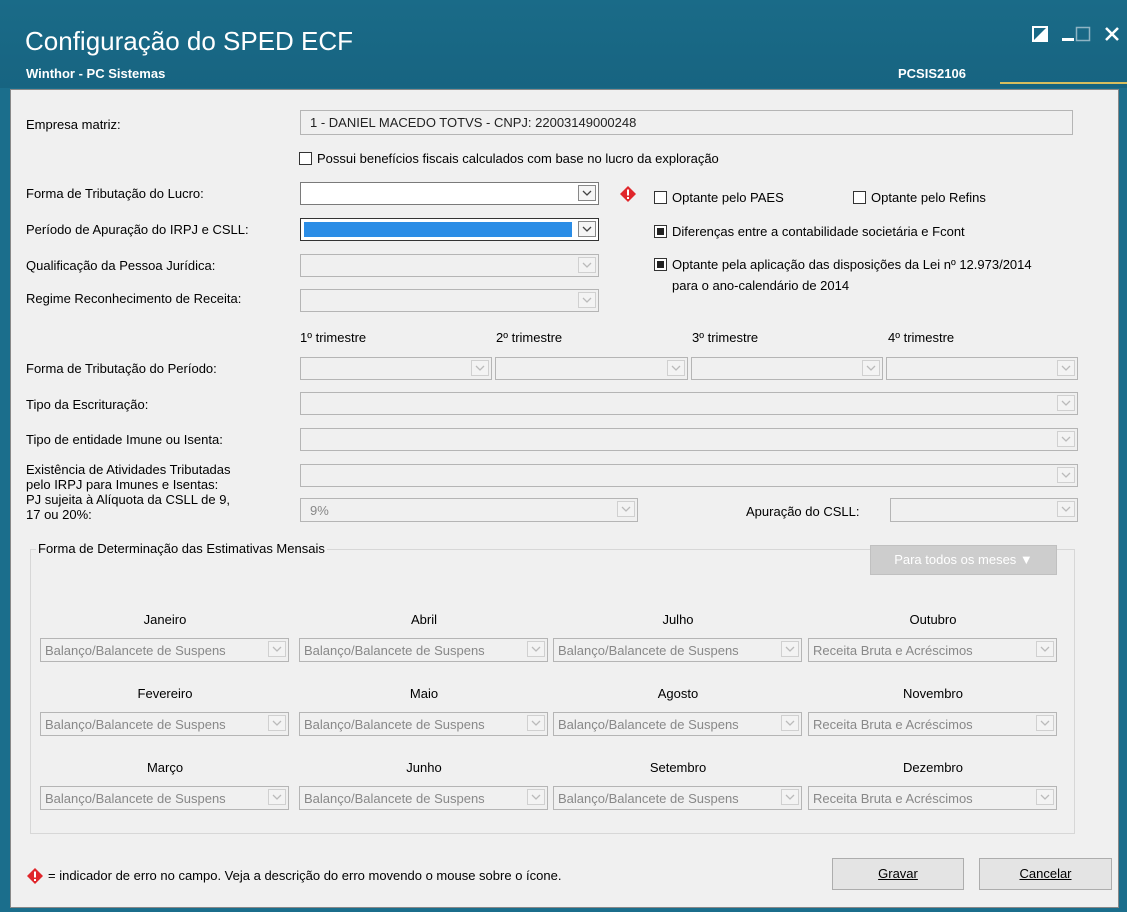 The image size is (1127, 912). What do you see at coordinates (689, 475) in the screenshot?
I see `existencia-select` at bounding box center [689, 475].